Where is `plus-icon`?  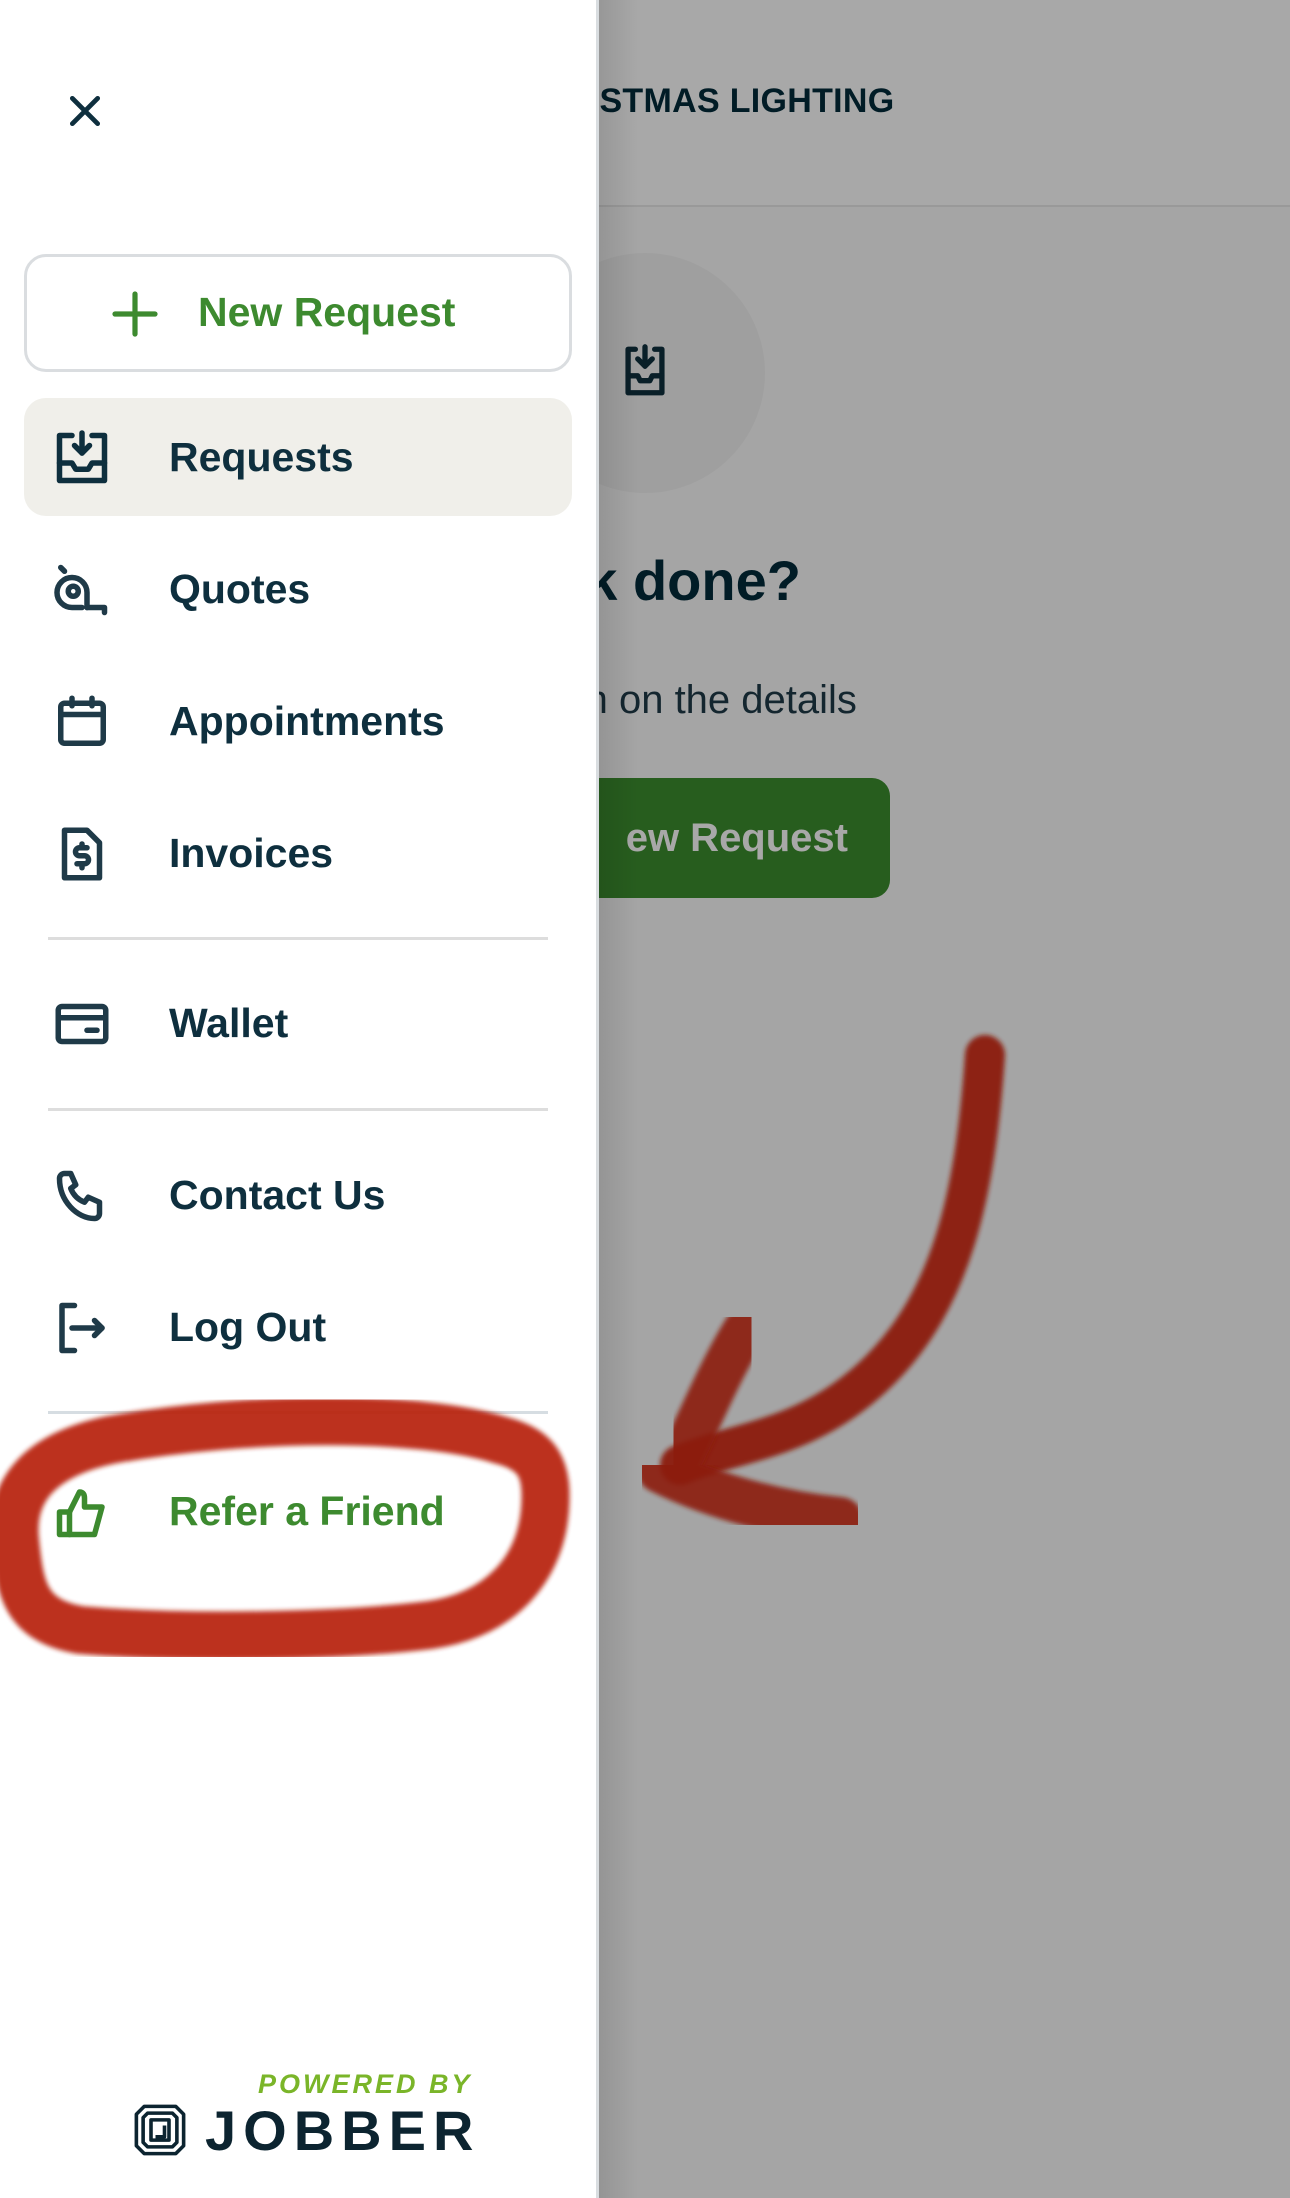 plus-icon is located at coordinates (135, 314).